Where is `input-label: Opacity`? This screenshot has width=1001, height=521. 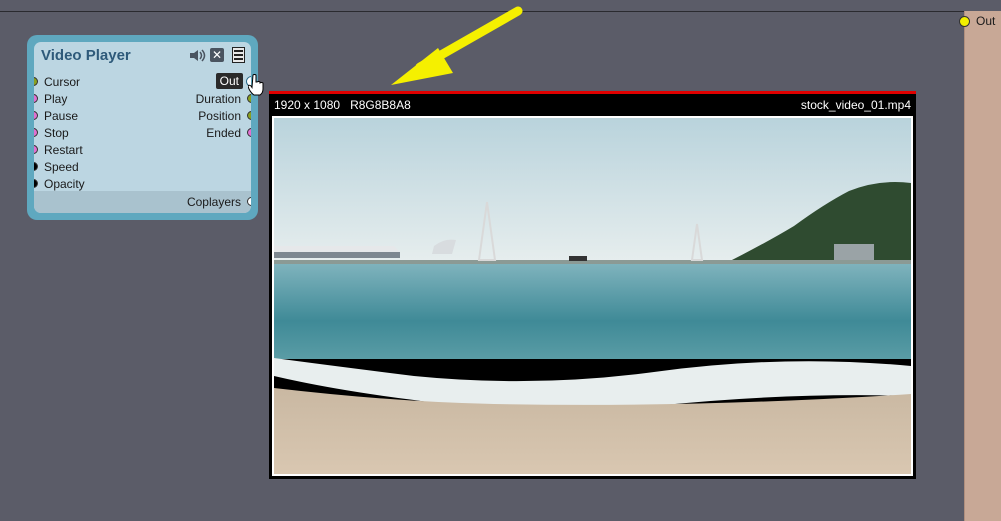 input-label: Opacity is located at coordinates (64, 184).